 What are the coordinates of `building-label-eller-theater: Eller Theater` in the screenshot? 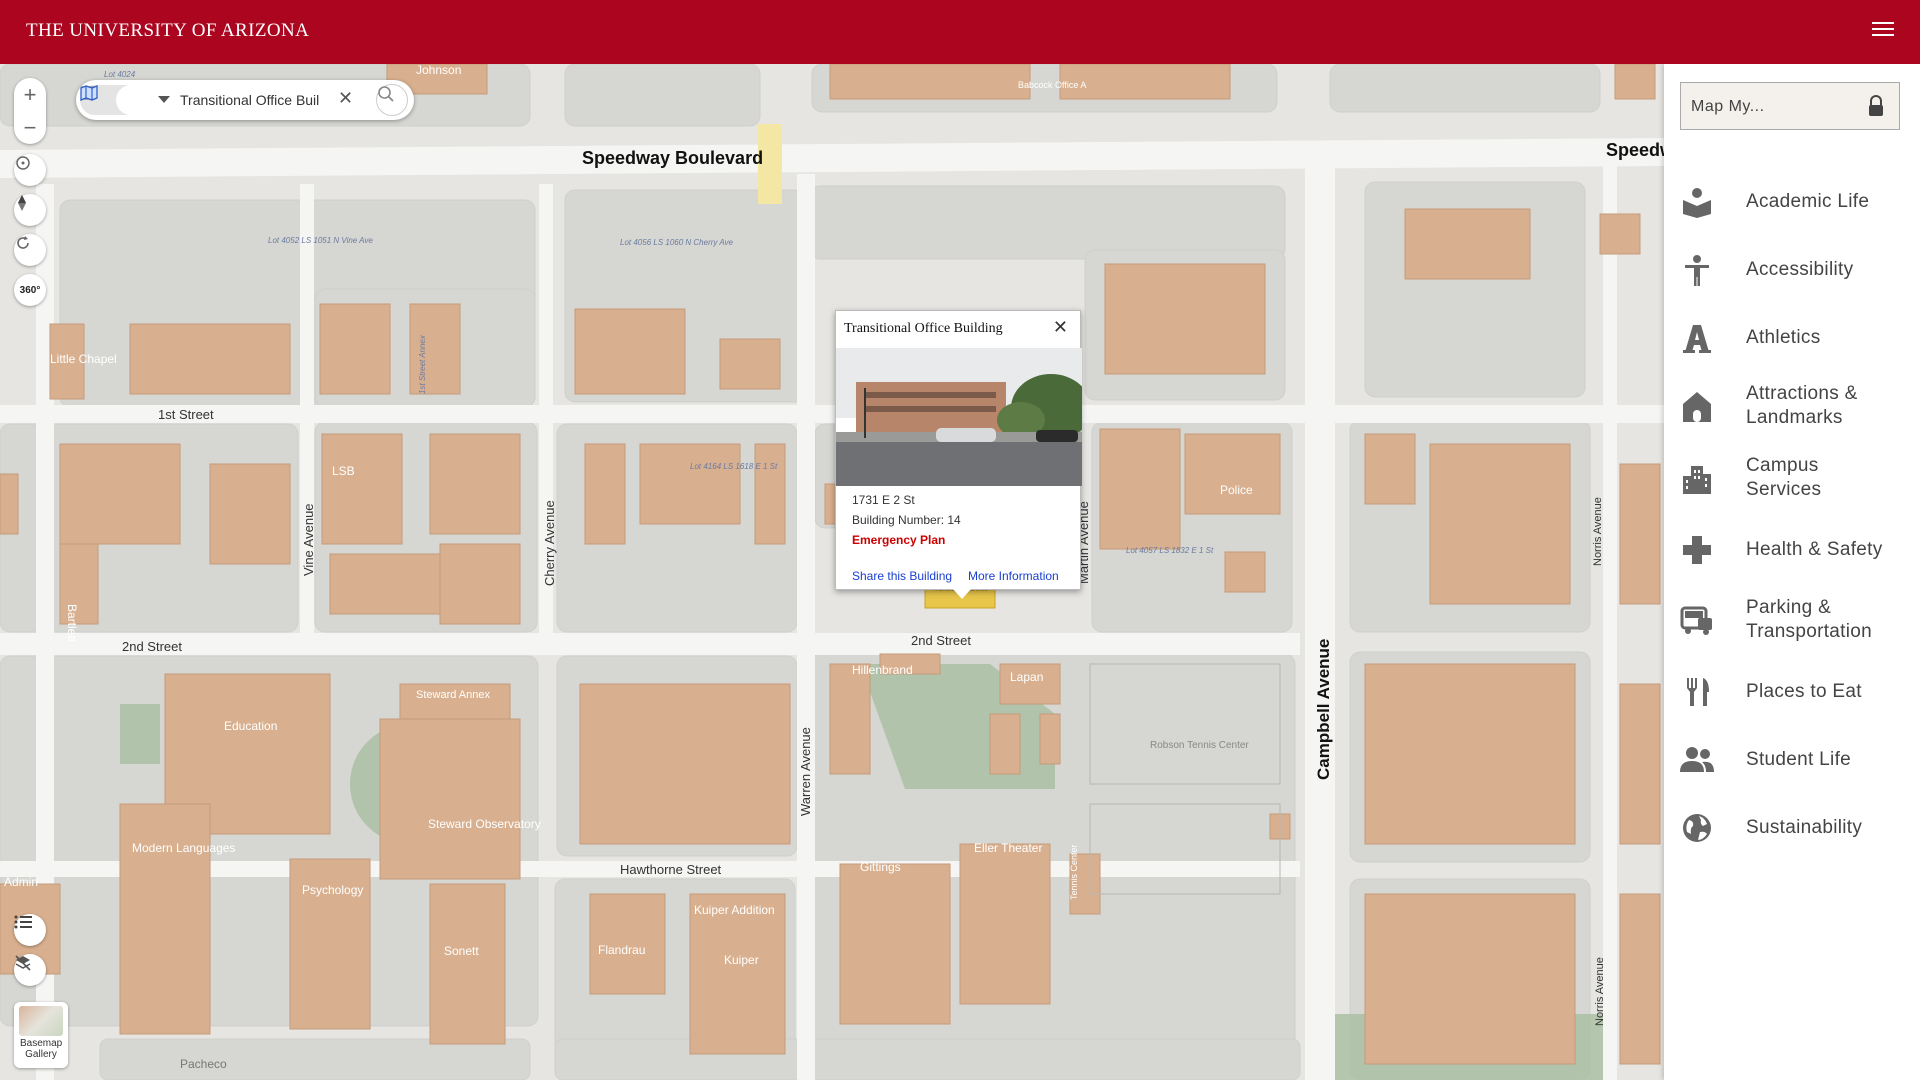 It's located at (1008, 848).